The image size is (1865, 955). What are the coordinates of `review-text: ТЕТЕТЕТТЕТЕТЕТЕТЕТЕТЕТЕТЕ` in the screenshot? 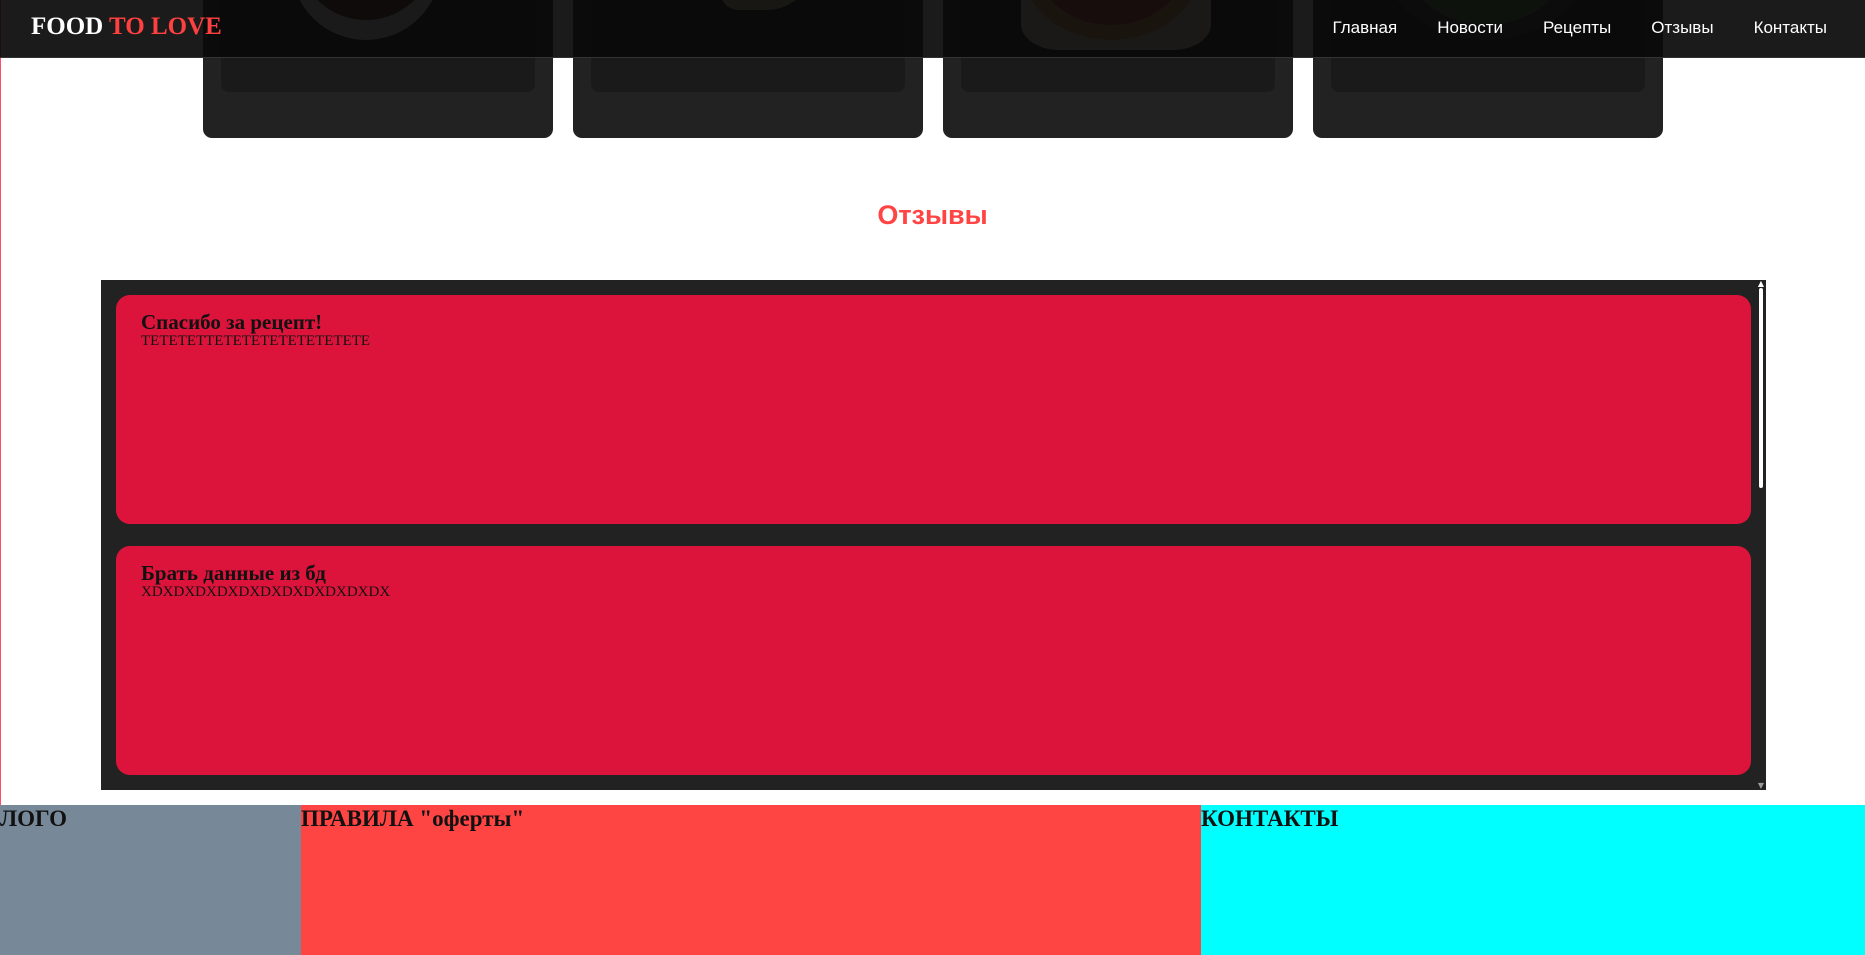 It's located at (256, 341).